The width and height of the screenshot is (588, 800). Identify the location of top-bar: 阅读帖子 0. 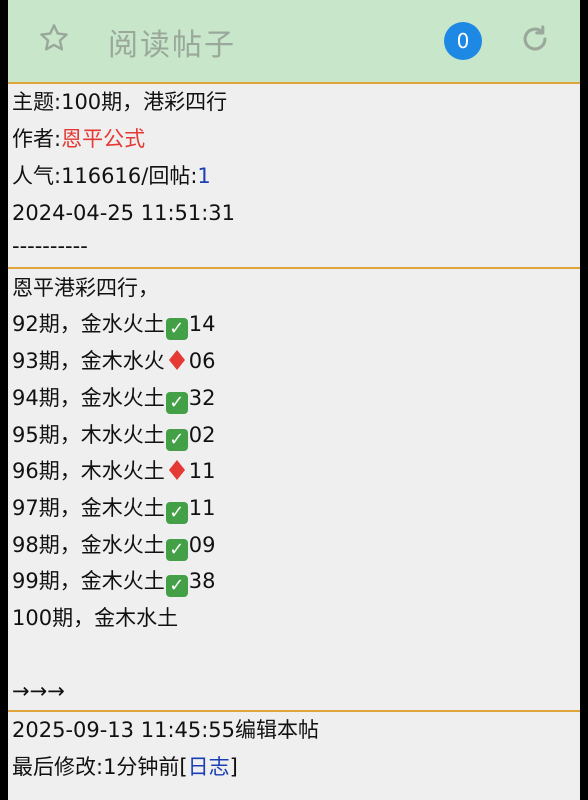
(294, 42).